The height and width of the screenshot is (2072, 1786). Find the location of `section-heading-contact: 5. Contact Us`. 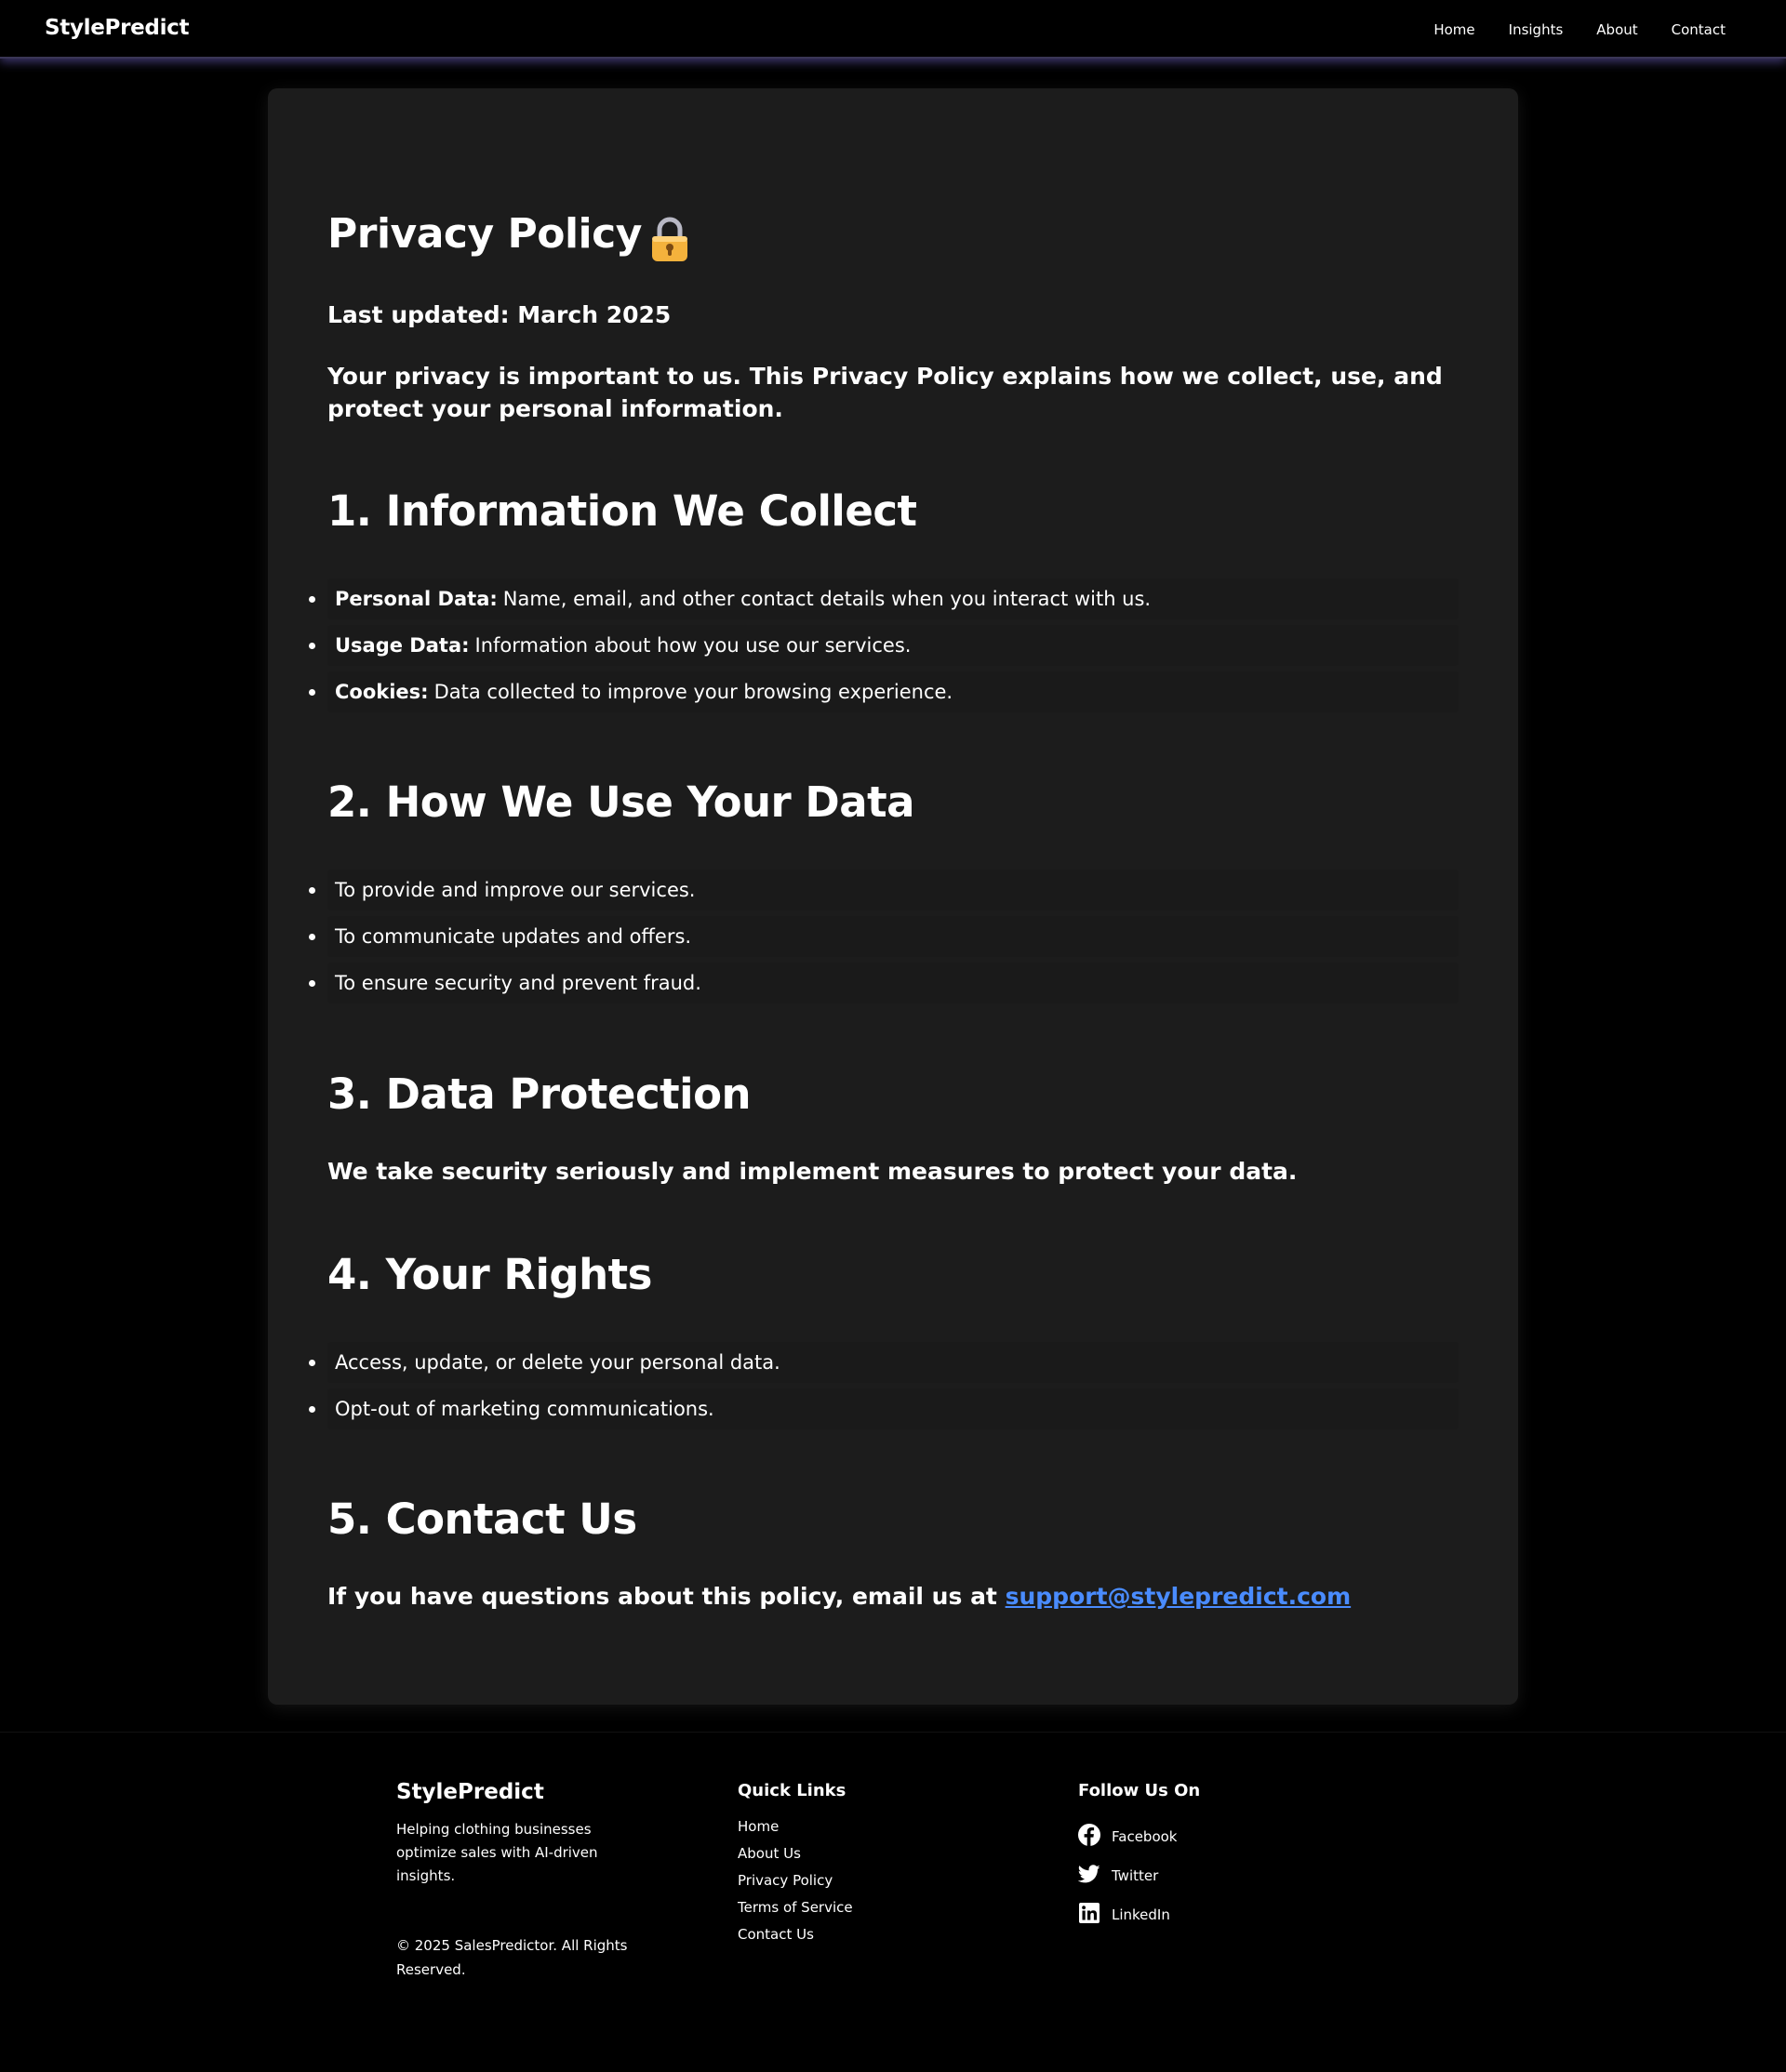

section-heading-contact: 5. Contact Us is located at coordinates (482, 1519).